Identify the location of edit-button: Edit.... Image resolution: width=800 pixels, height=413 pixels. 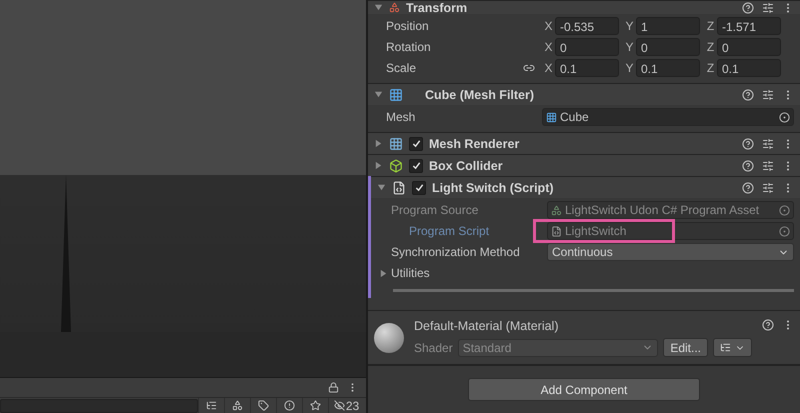
(685, 347).